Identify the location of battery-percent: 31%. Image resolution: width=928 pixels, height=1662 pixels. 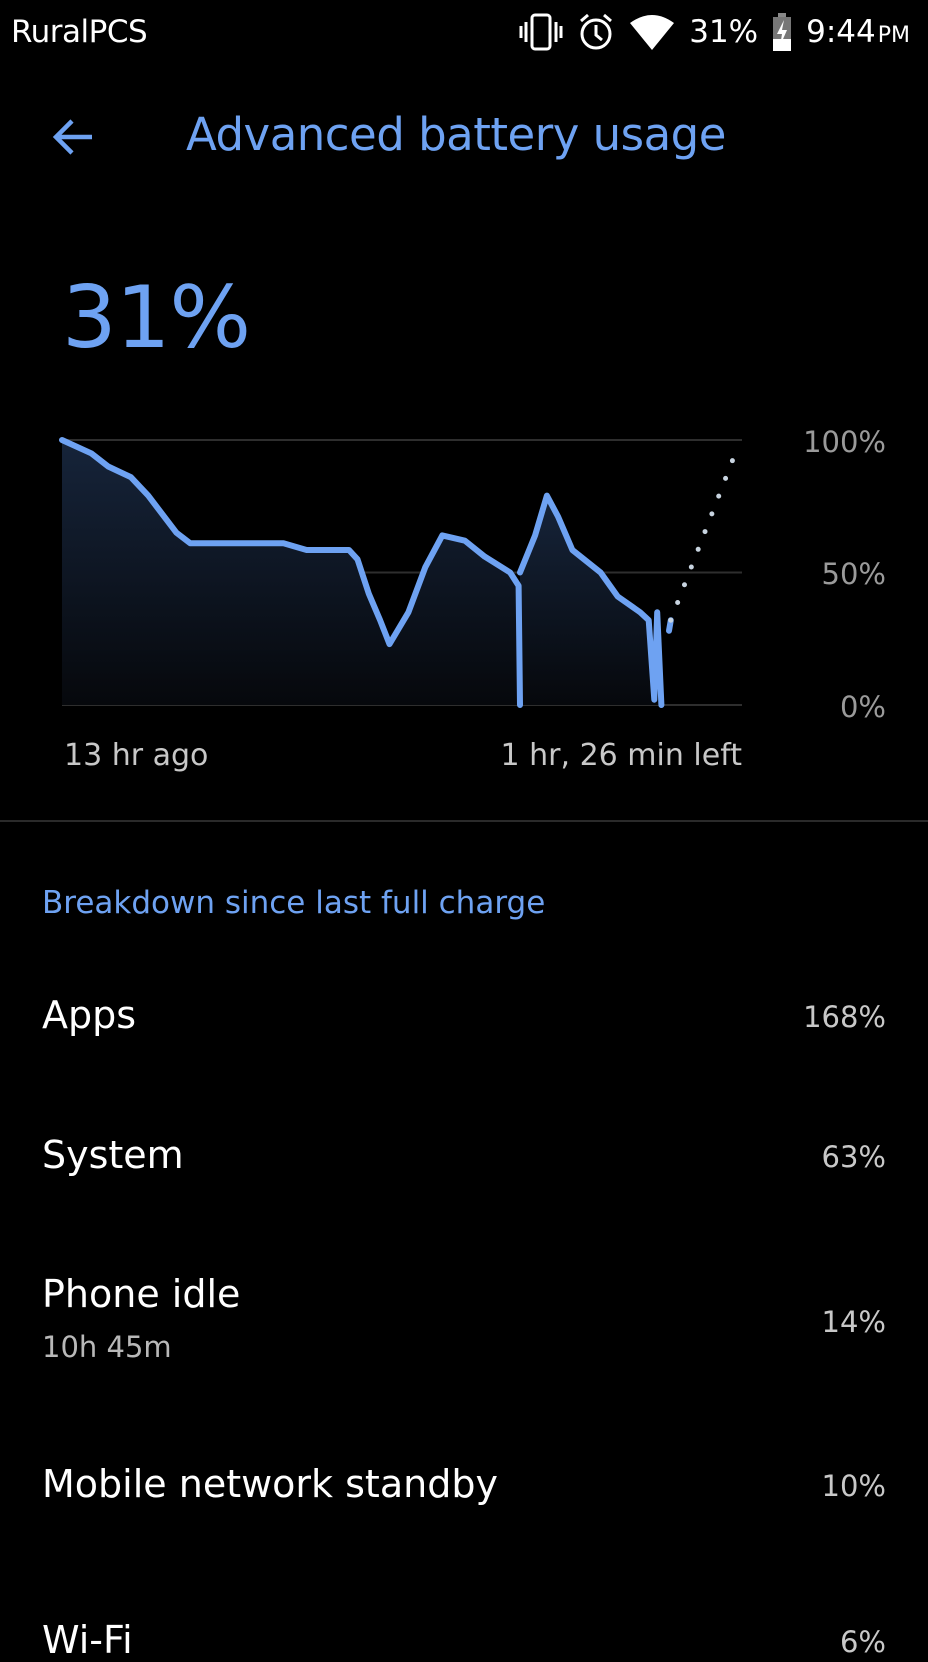
(724, 32).